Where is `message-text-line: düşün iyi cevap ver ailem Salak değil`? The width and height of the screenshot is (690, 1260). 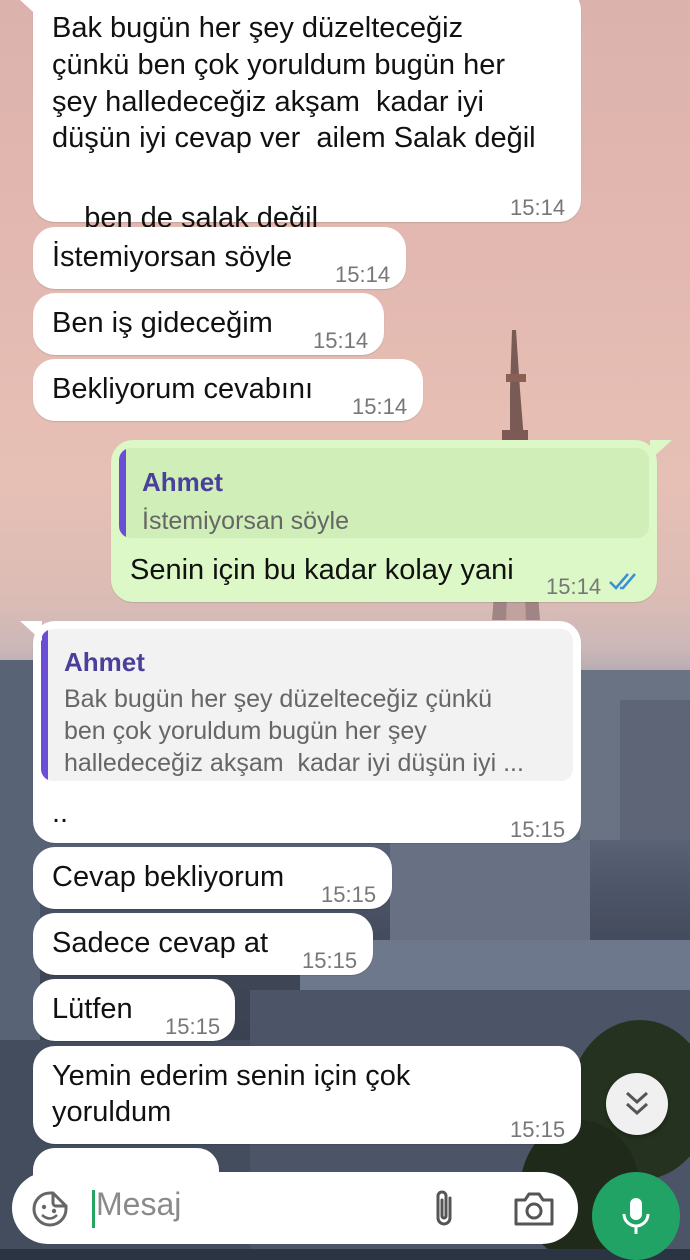 message-text-line: düşün iyi cevap ver ailem Salak değil is located at coordinates (294, 138).